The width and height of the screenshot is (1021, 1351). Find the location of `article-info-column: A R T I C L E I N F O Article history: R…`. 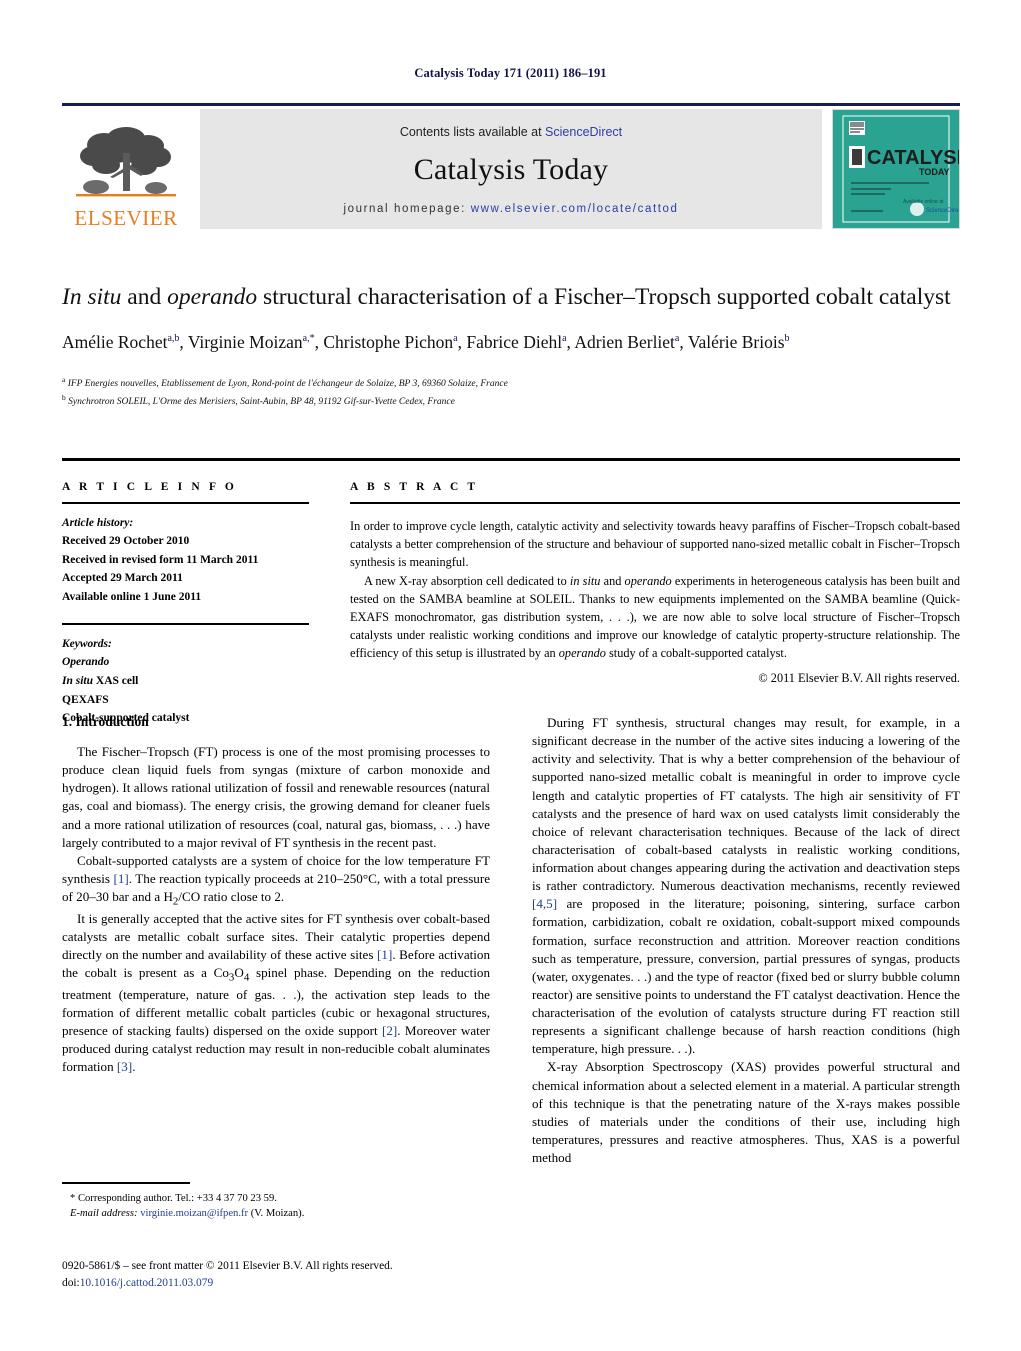

article-info-column: A R T I C L E I N F O Article history: R… is located at coordinates (185, 604).